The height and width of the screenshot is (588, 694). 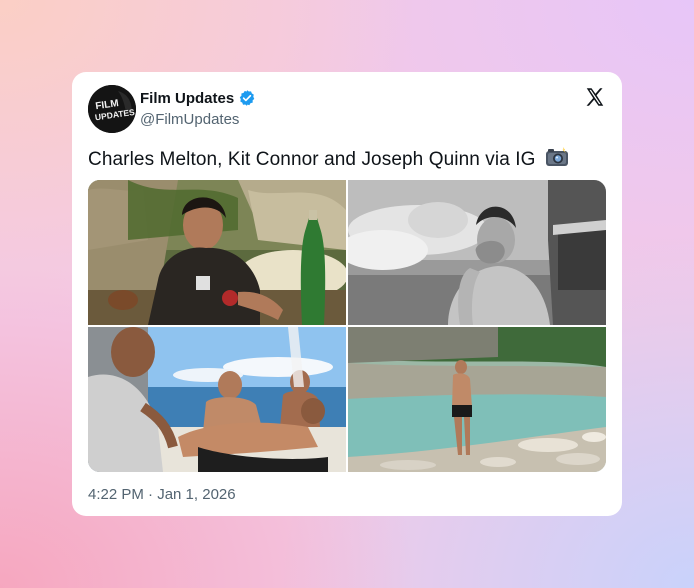 I want to click on tweet-timestamp: 4:22 PM · Jan 1, 2026, so click(x=162, y=494).